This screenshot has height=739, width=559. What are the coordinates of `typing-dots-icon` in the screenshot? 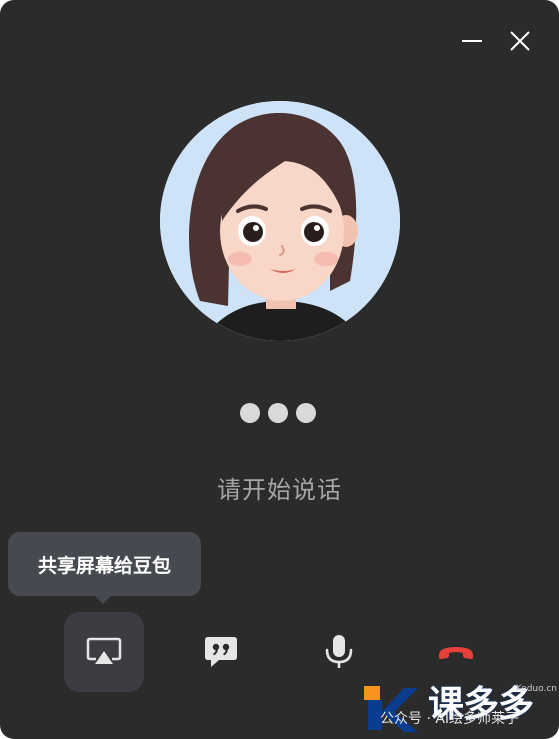 It's located at (278, 413).